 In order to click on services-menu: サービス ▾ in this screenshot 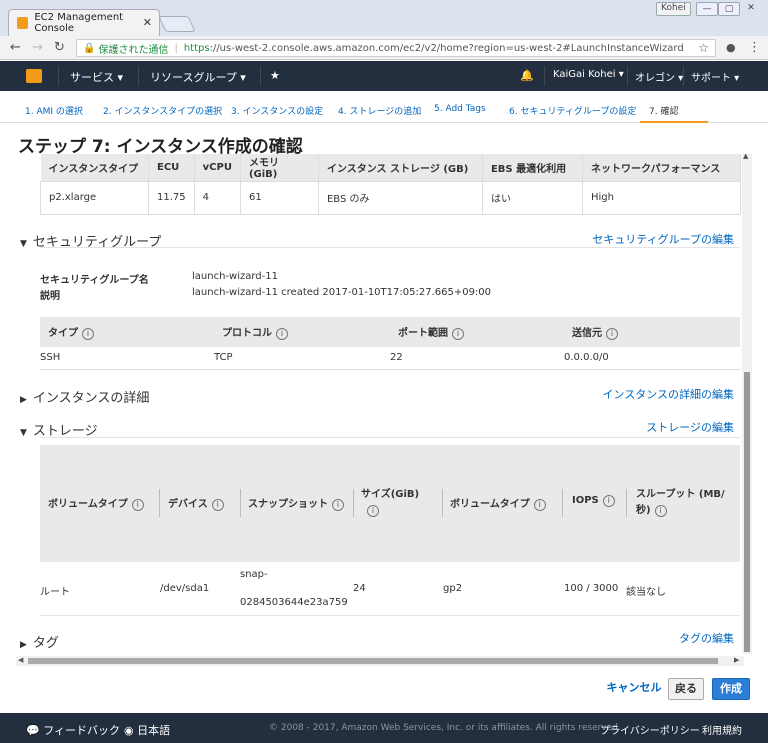, I will do `click(96, 77)`.